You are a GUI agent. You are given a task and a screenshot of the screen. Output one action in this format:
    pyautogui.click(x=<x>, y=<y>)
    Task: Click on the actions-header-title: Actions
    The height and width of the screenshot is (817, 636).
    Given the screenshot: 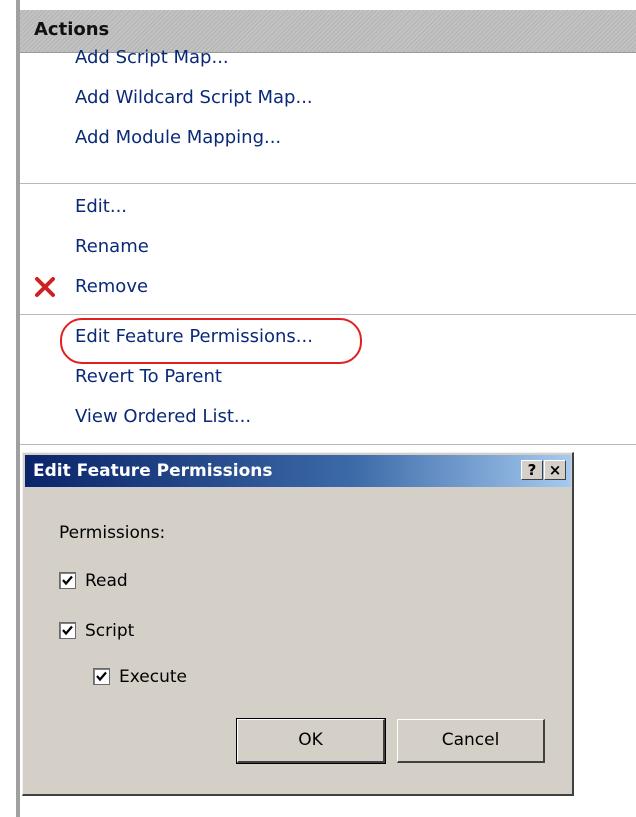 What is the action you would take?
    pyautogui.click(x=72, y=29)
    